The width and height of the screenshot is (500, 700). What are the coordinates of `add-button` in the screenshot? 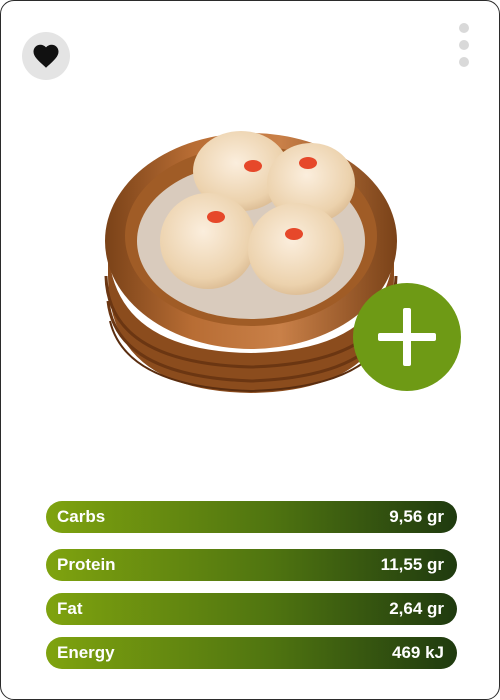 It's located at (407, 337).